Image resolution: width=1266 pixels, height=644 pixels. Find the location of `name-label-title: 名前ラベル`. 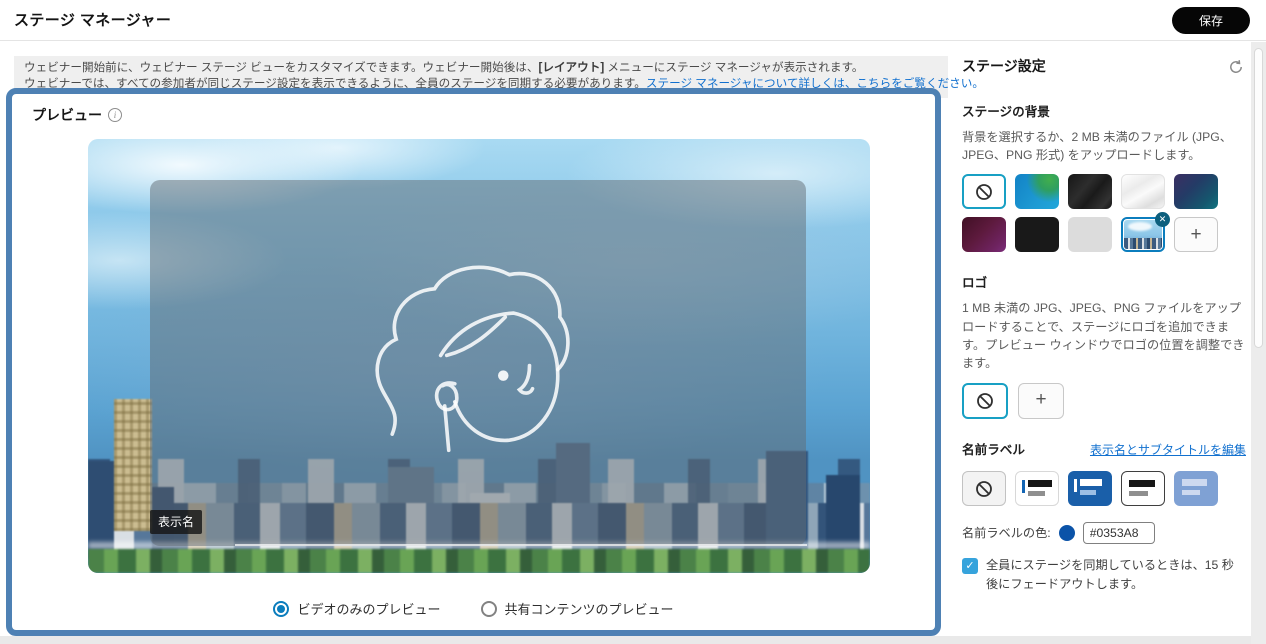

name-label-title: 名前ラベル is located at coordinates (993, 449).